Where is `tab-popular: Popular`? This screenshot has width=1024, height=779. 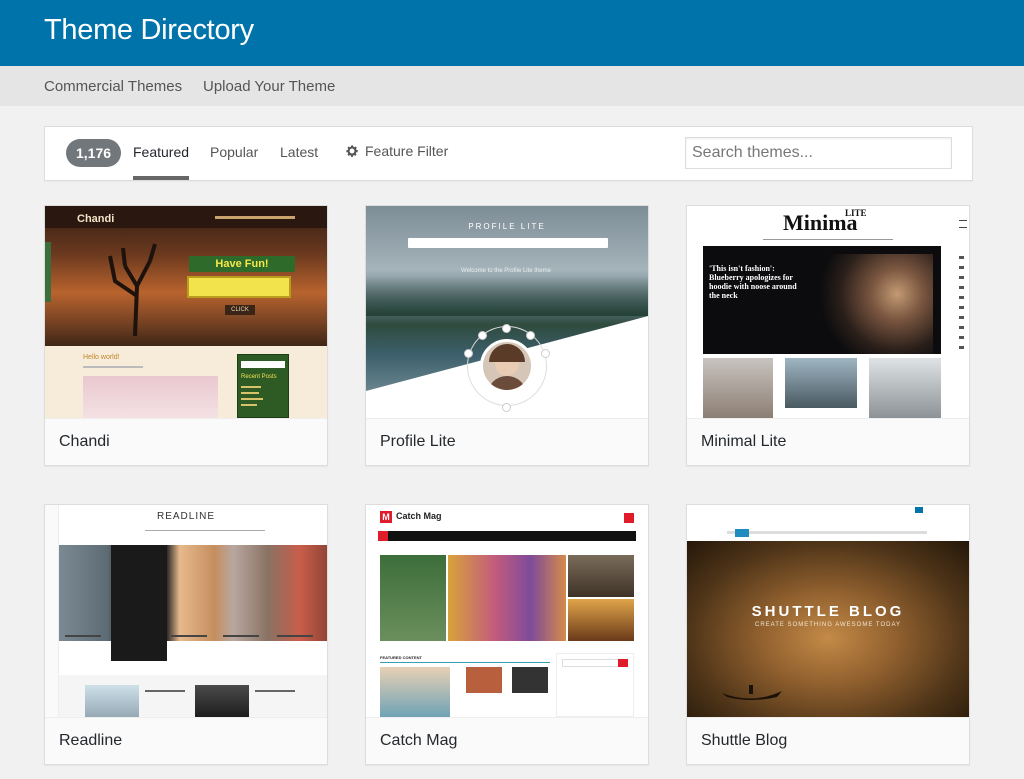
tab-popular: Popular is located at coordinates (234, 152).